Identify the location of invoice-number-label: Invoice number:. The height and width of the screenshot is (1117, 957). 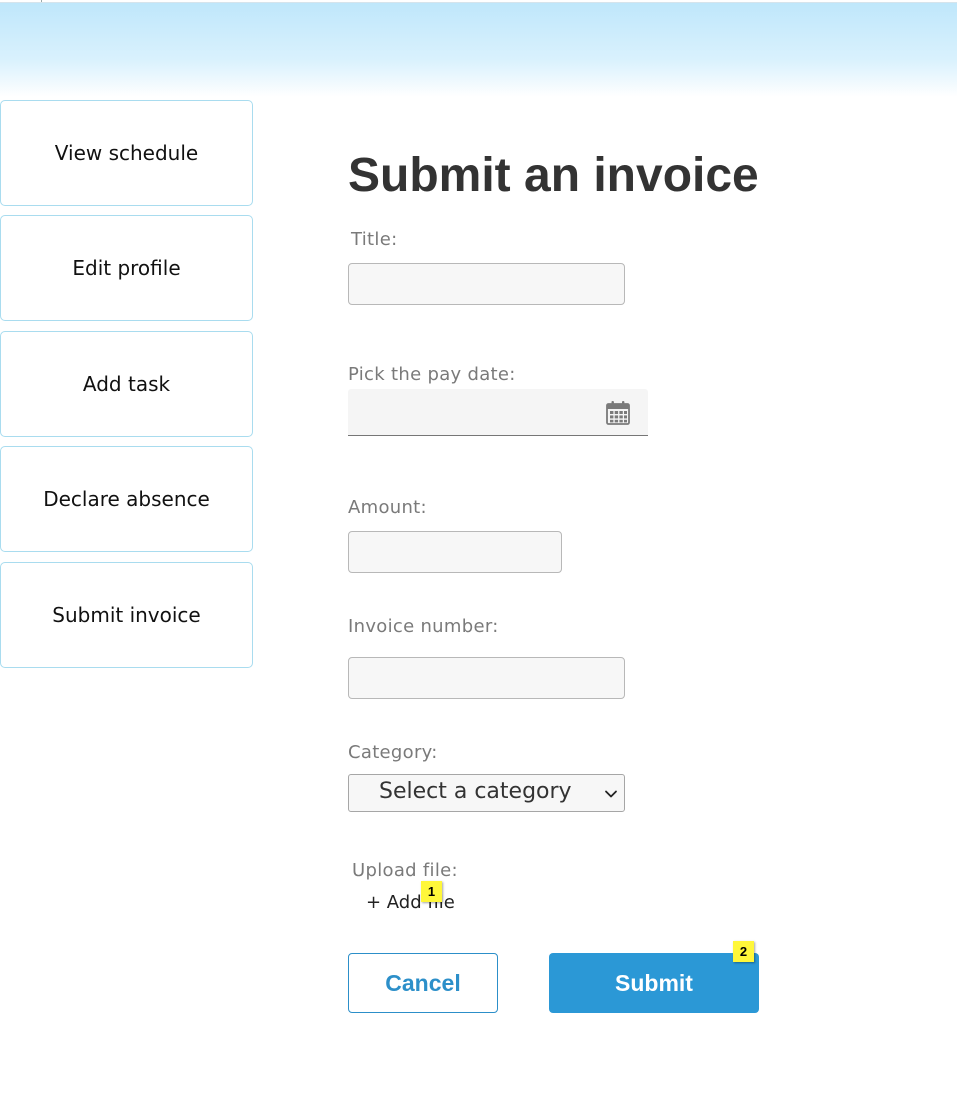
(423, 626).